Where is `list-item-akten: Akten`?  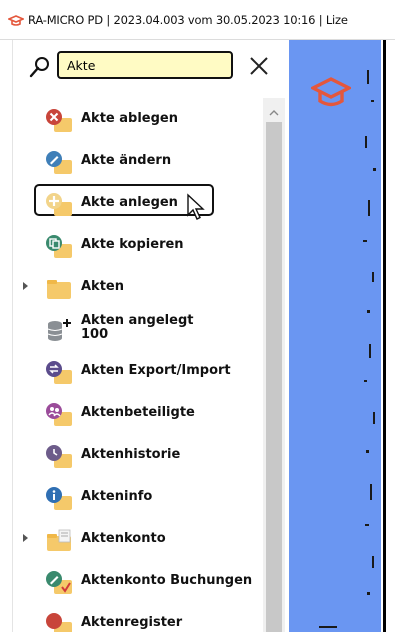 list-item-akten: Akten is located at coordinates (138, 287).